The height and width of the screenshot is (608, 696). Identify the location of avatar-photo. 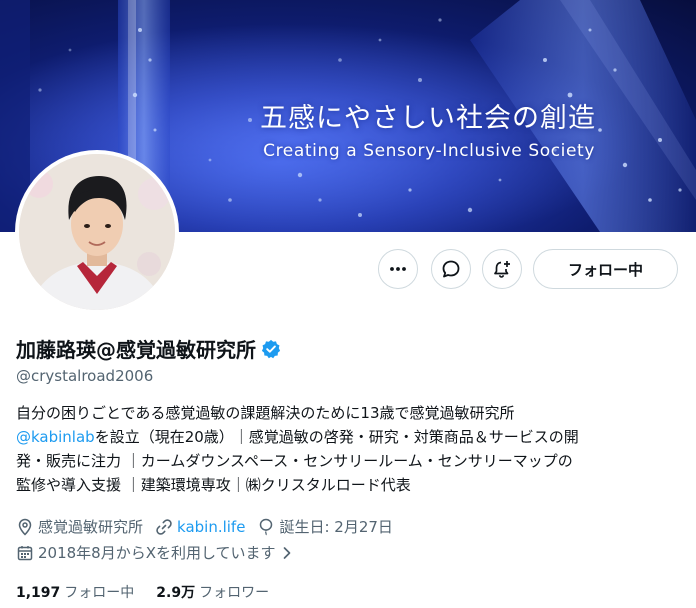
(97, 232).